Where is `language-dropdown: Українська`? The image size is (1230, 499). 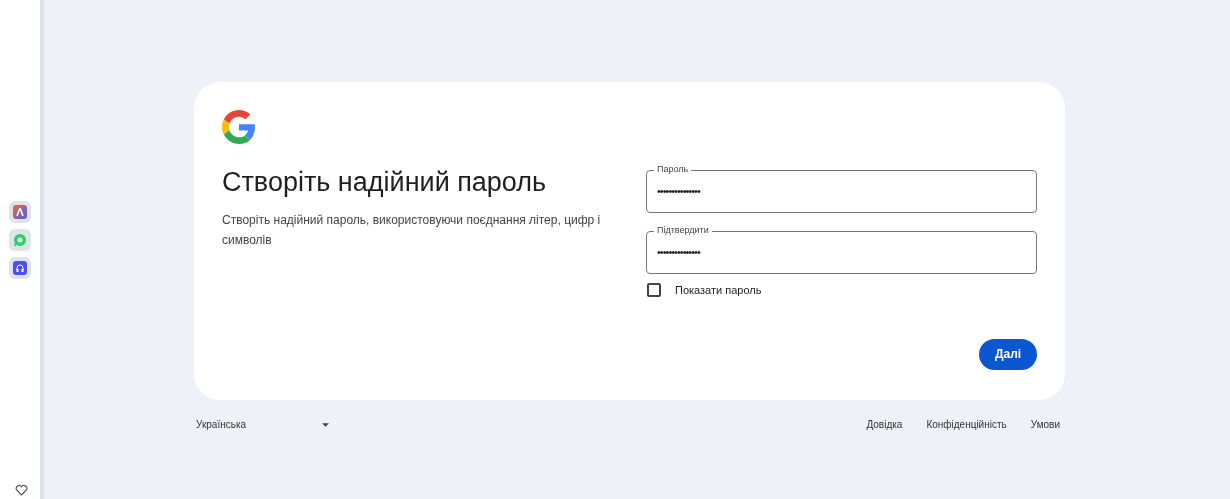 language-dropdown: Українська is located at coordinates (262, 424).